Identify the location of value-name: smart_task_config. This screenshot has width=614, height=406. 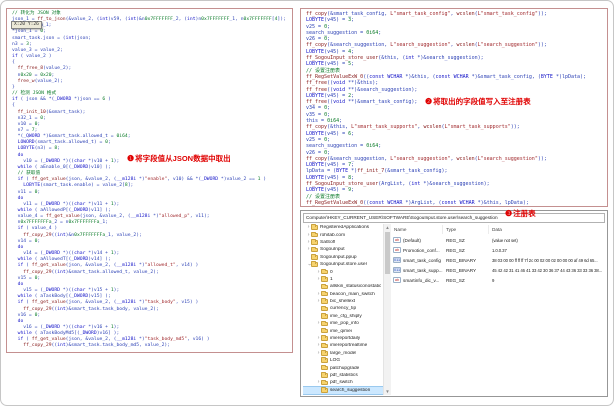
(422, 260).